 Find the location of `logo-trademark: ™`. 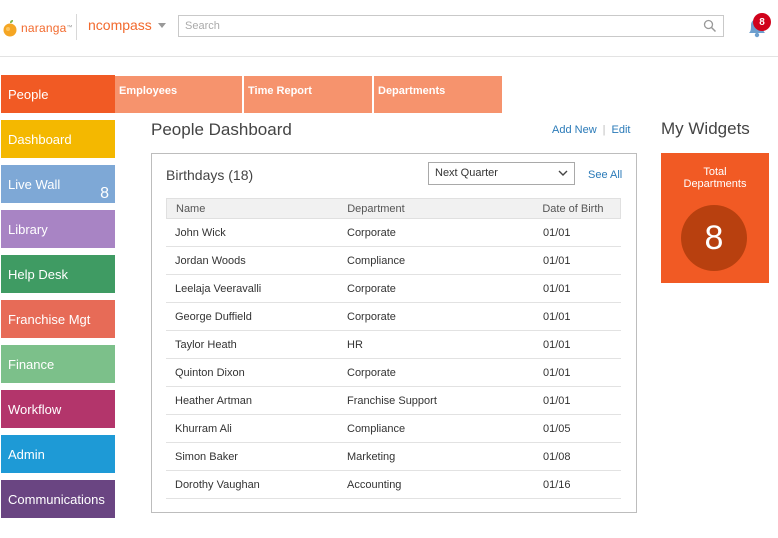

logo-trademark: ™ is located at coordinates (69, 28).